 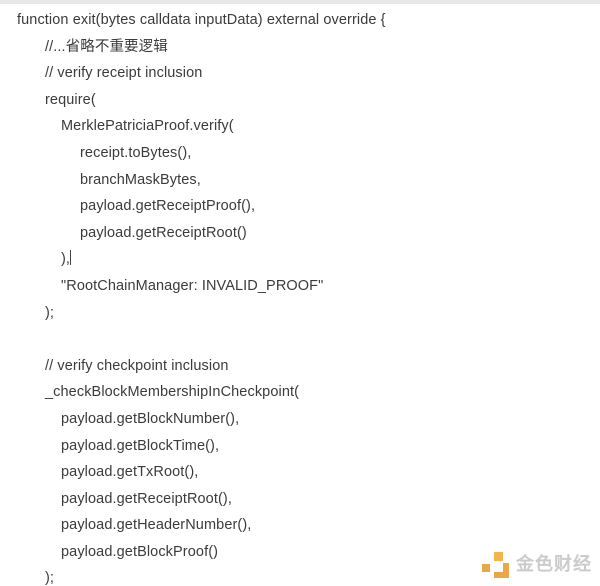 I want to click on code-line: MerklePatriciaProof.verify(, so click(x=147, y=126).